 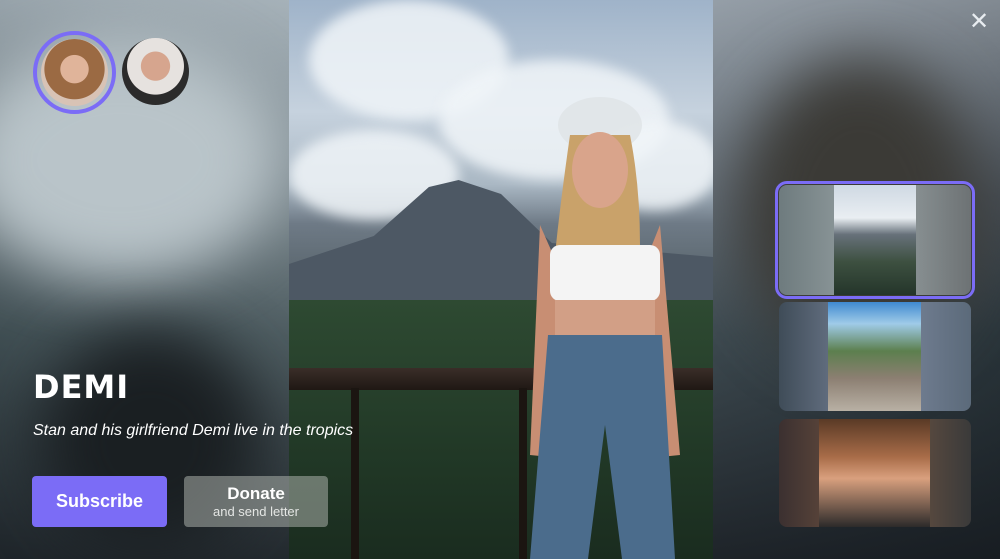 I want to click on subscribe-button: Subscribe, so click(x=99, y=501).